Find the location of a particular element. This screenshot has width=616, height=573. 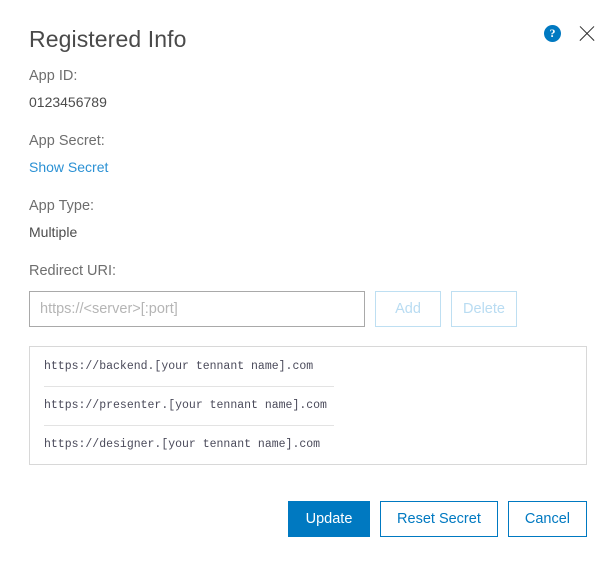

redirect-uri-row: Add Delete is located at coordinates (308, 309).